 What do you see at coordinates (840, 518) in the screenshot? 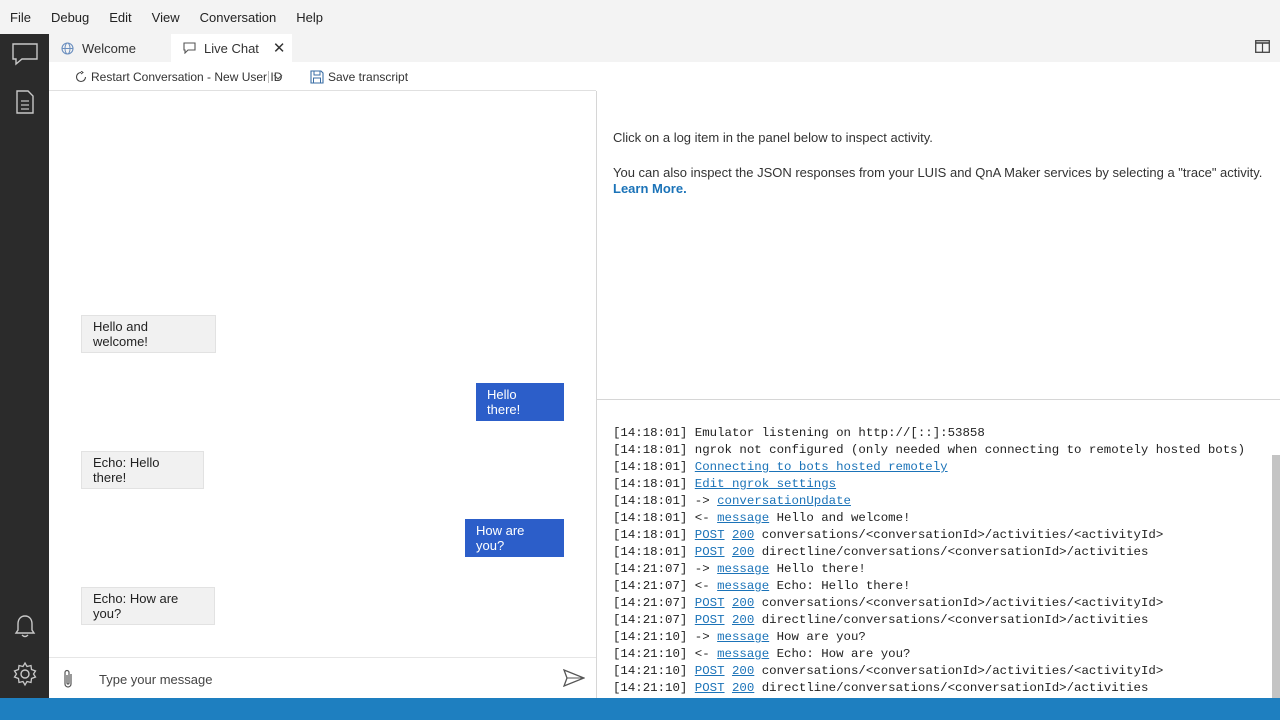
I see `log-text: Hello and welcome!` at bounding box center [840, 518].